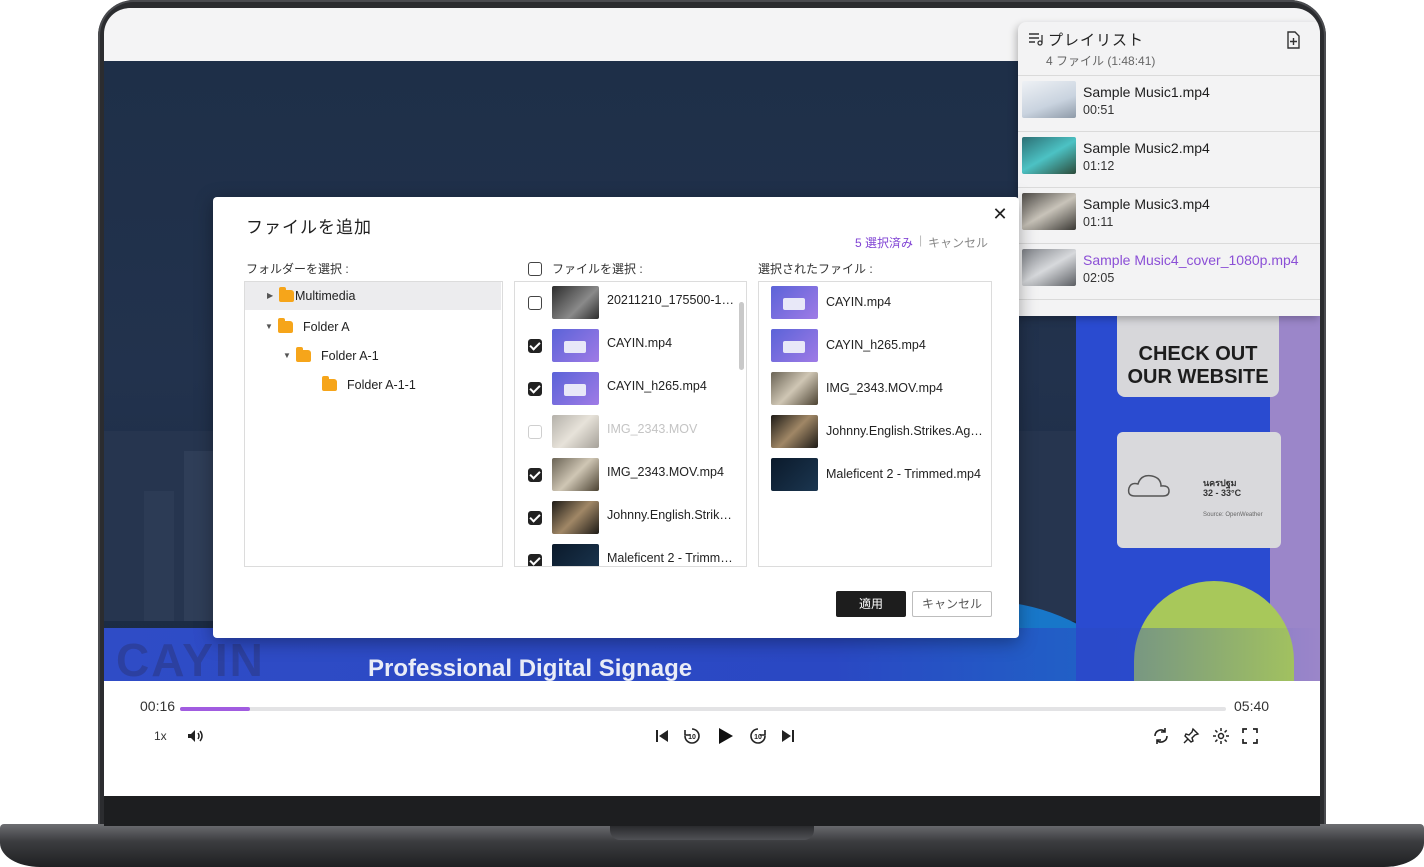 This screenshot has height=867, width=1424. I want to click on folder-label-text: Folder A-1, so click(350, 356).